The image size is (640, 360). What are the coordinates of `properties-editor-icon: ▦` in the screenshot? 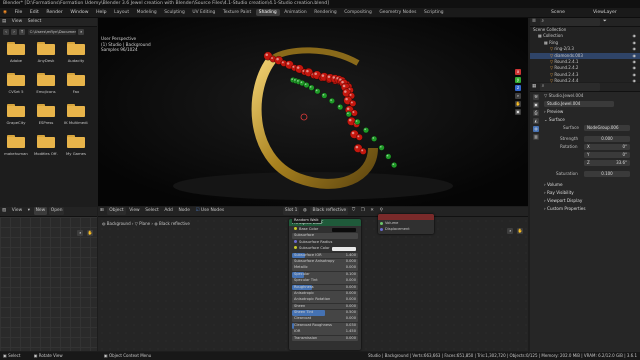 It's located at (534, 87).